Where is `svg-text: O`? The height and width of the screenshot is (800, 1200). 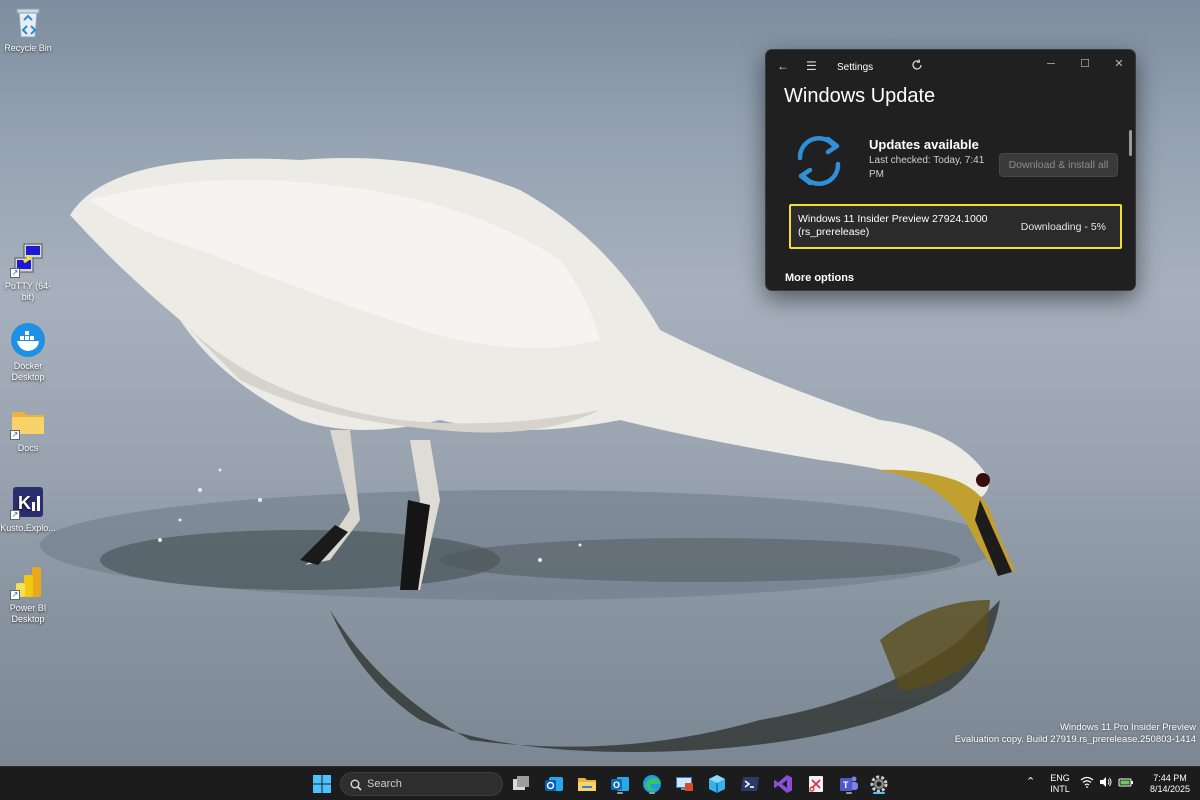
svg-text: O is located at coordinates (616, 785).